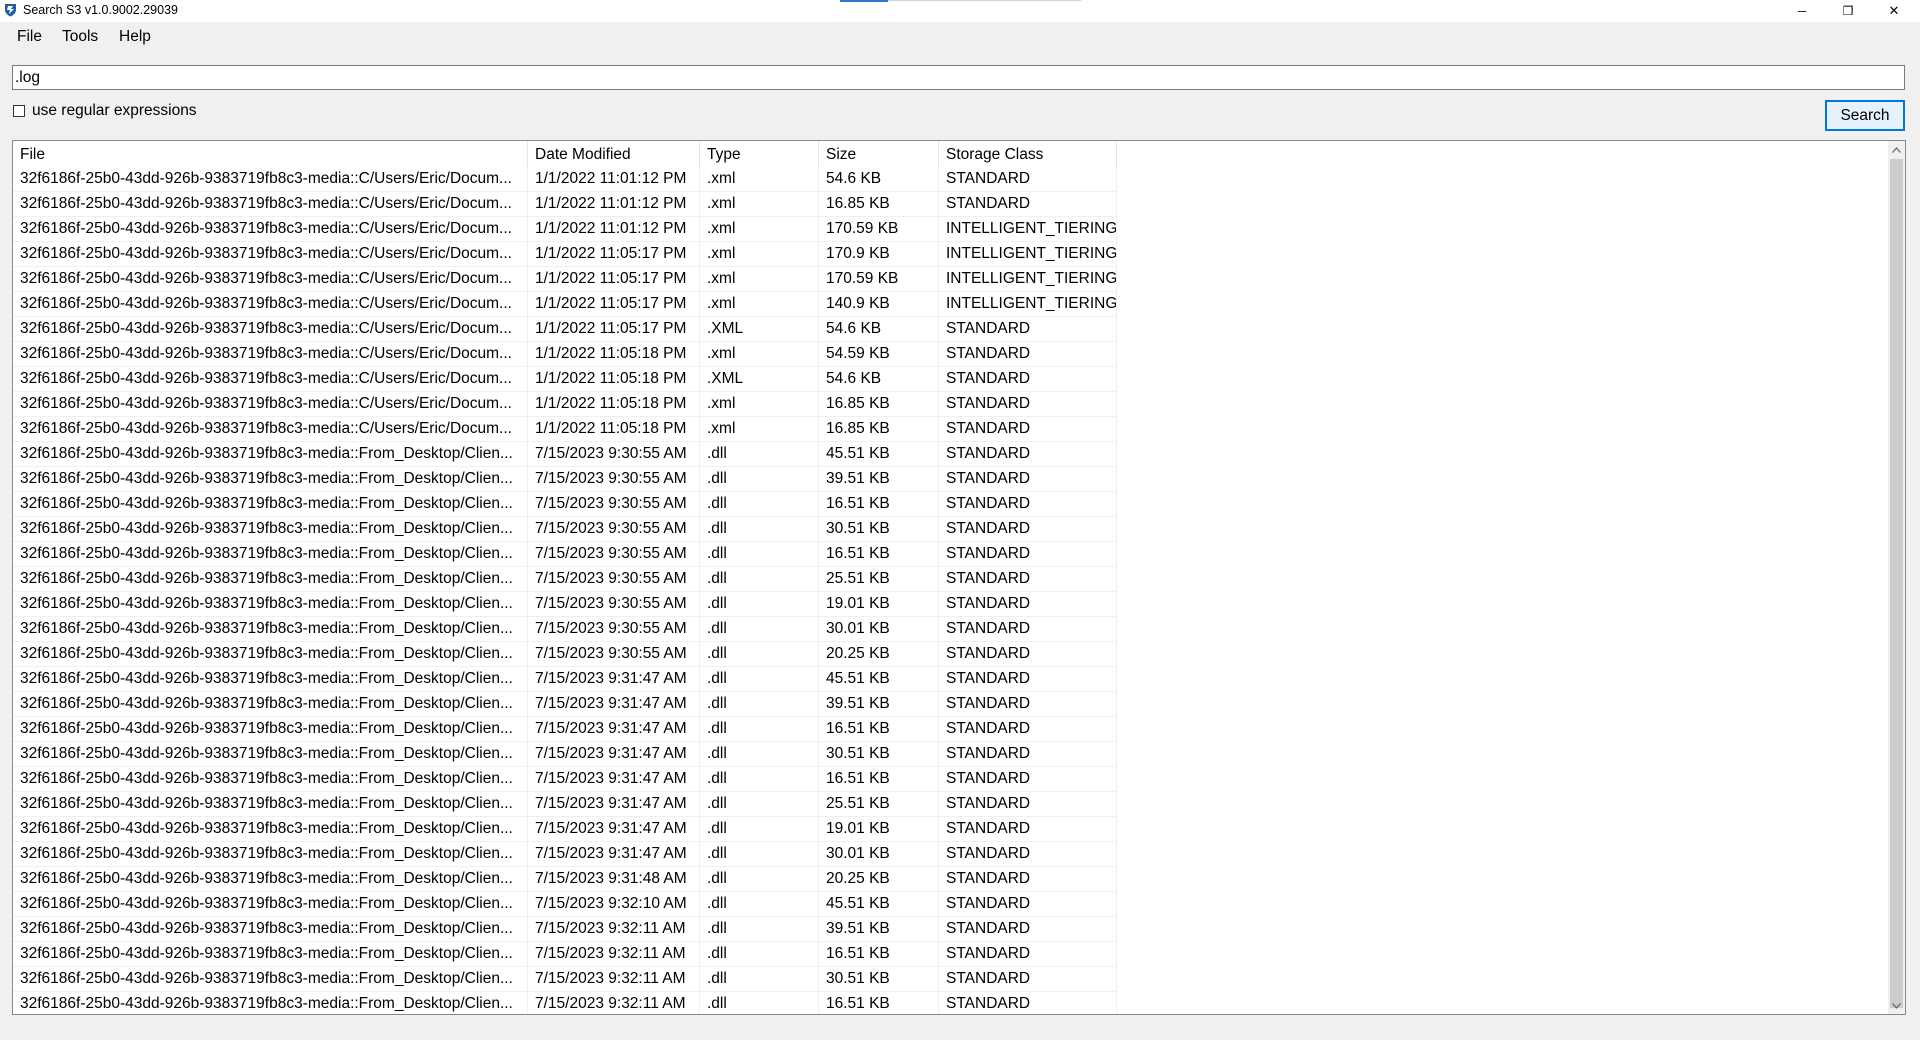 This screenshot has height=1040, width=1920. Describe the element at coordinates (614, 154) in the screenshot. I see `column-header-date-modified: Date Modified` at that location.